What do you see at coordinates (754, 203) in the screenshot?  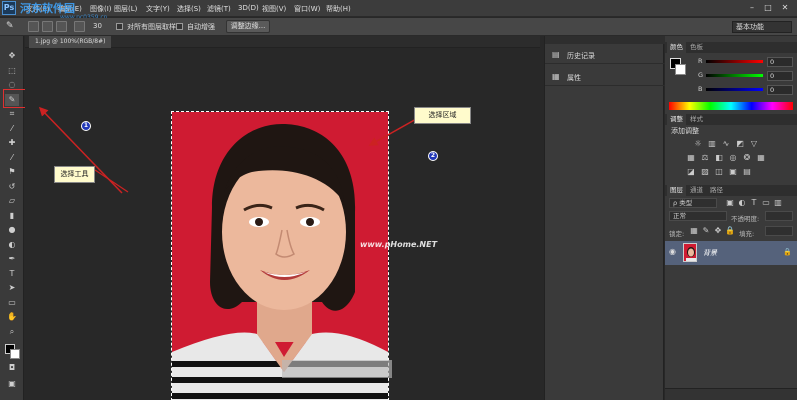 I see `filter-type-icon: T` at bounding box center [754, 203].